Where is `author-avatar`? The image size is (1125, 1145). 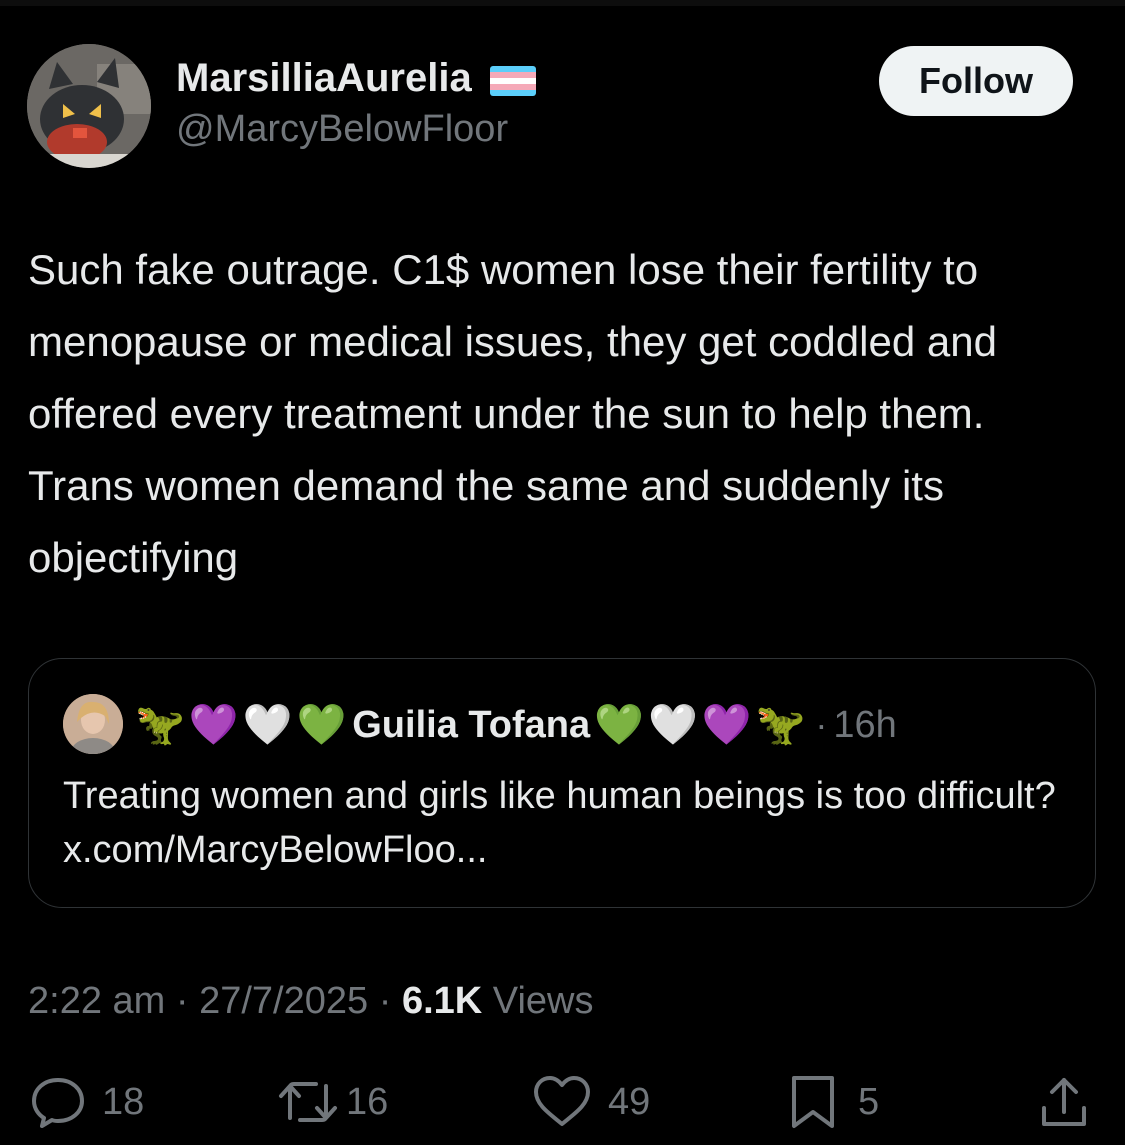
author-avatar is located at coordinates (89, 106).